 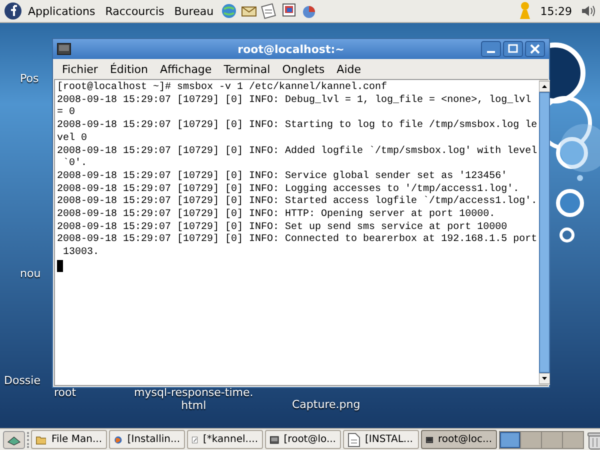 I want to click on clock: 15:29, so click(x=556, y=11).